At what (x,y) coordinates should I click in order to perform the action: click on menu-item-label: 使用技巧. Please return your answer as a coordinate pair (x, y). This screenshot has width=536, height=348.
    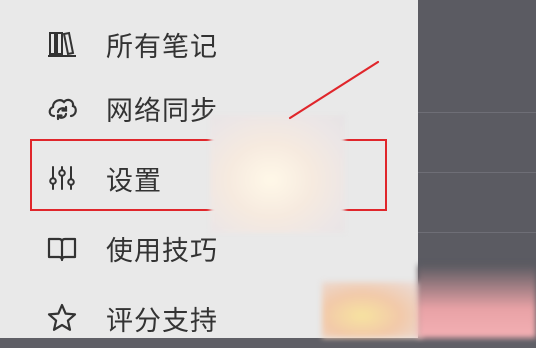
    Looking at the image, I should click on (162, 251).